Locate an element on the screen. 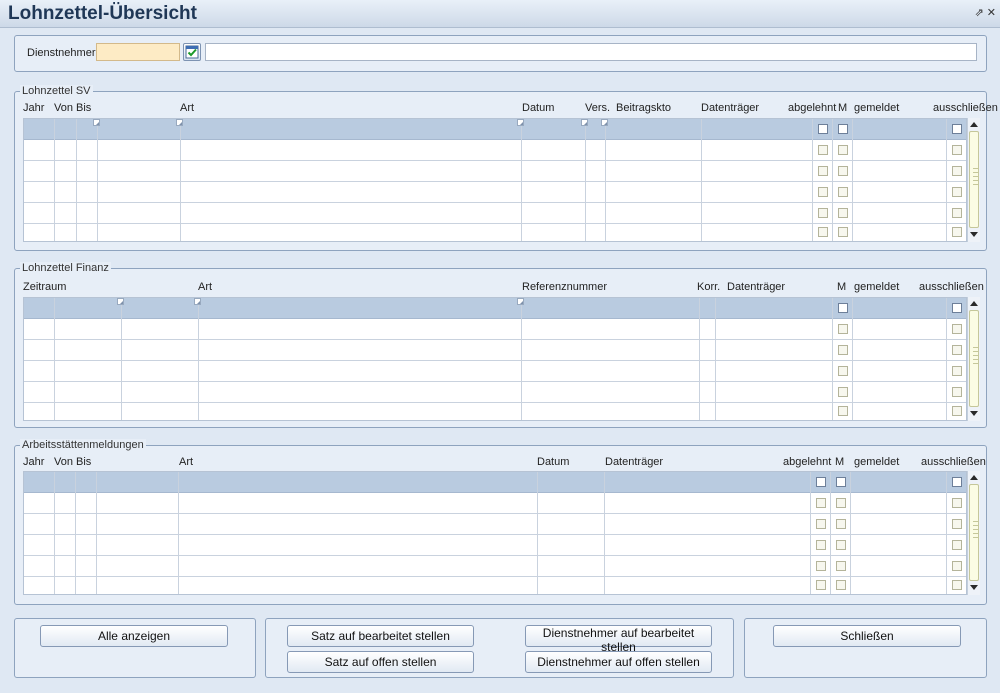 The image size is (1000, 693). set-record-open-button: Satz auf offen stellen is located at coordinates (380, 662).